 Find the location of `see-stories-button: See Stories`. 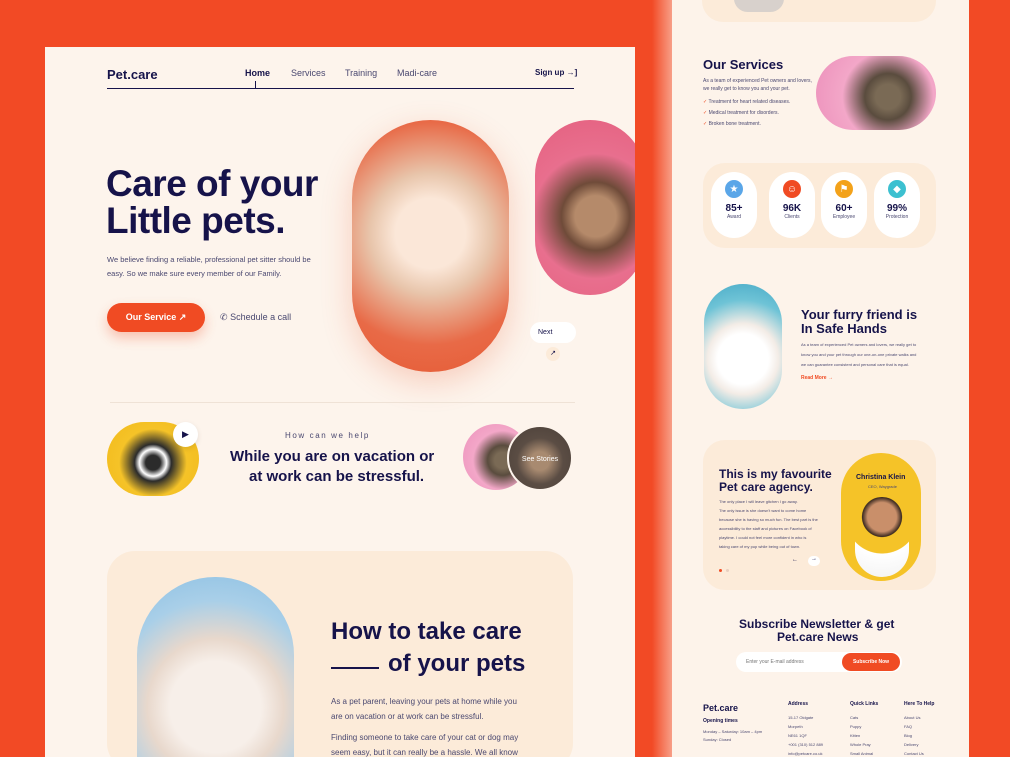

see-stories-button: See Stories is located at coordinates (540, 458).